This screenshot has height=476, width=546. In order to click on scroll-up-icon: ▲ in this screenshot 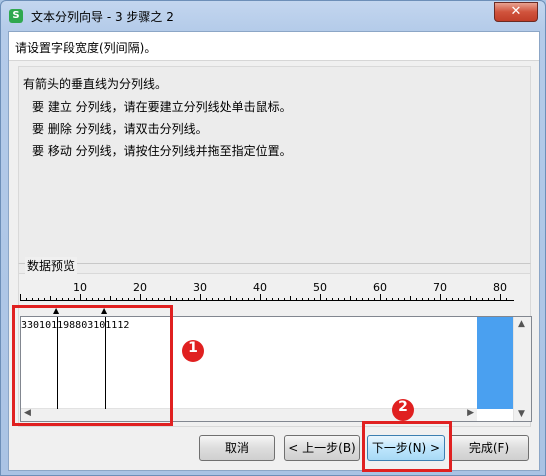, I will do `click(521, 324)`.